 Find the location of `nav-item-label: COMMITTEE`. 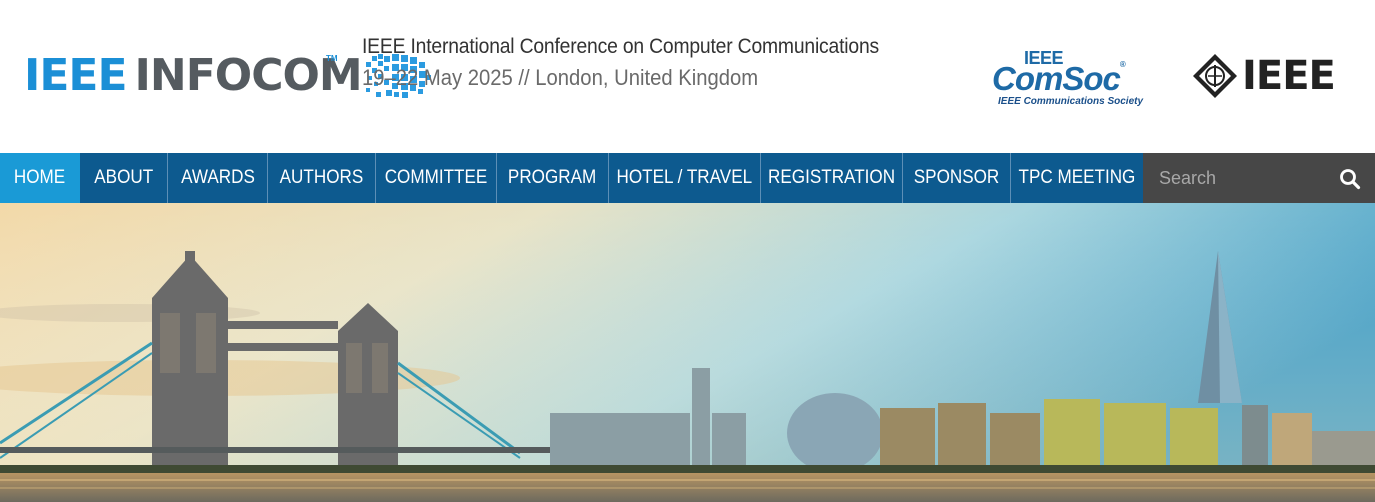

nav-item-label: COMMITTEE is located at coordinates (436, 177).